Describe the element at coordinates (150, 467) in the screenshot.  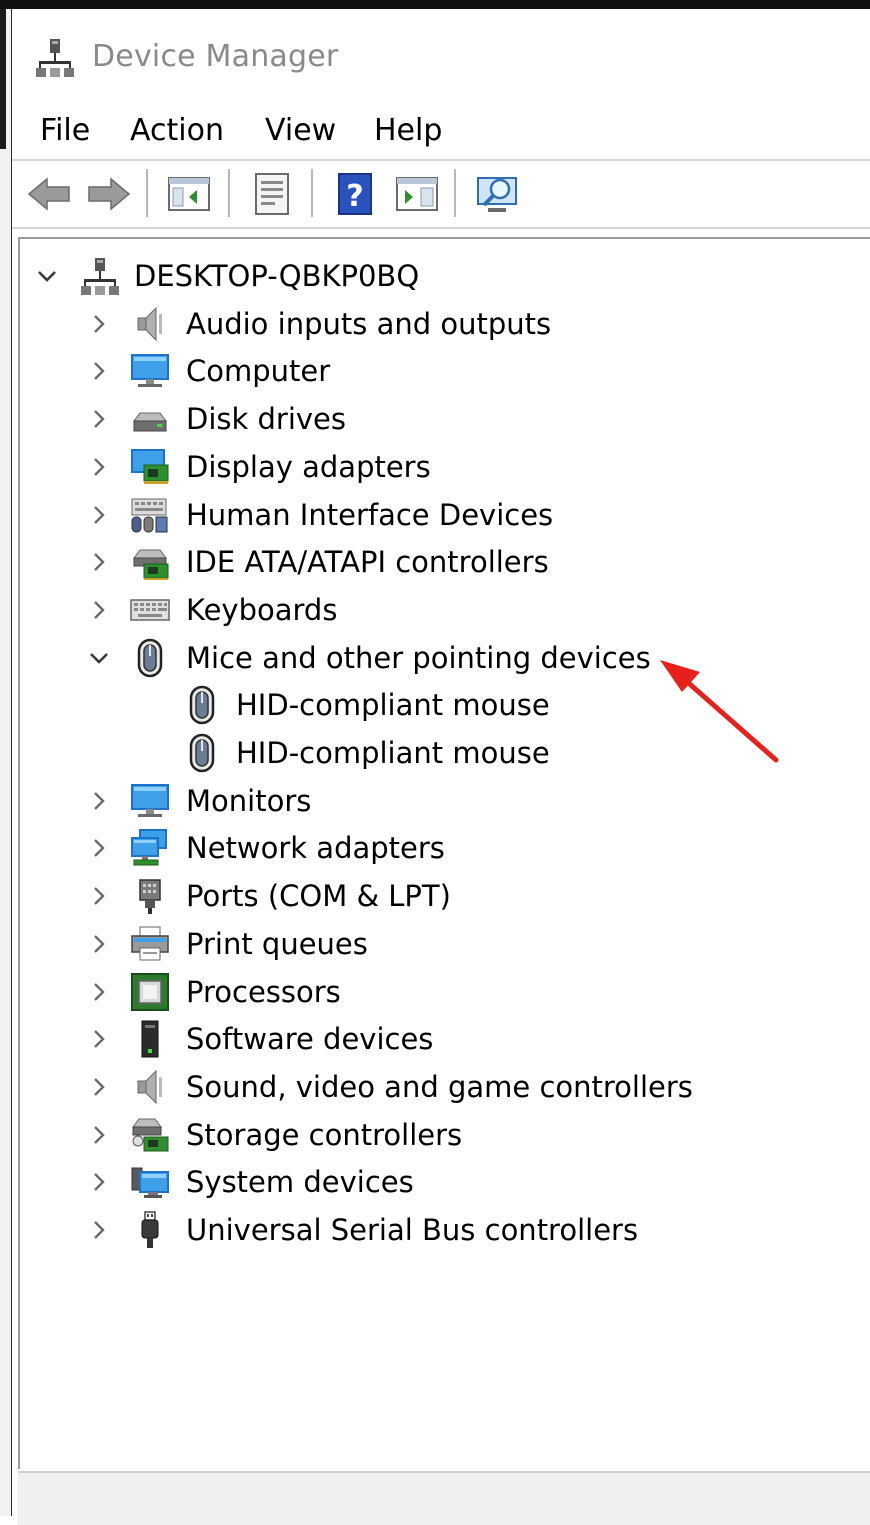
I see `display-adapter-icon` at that location.